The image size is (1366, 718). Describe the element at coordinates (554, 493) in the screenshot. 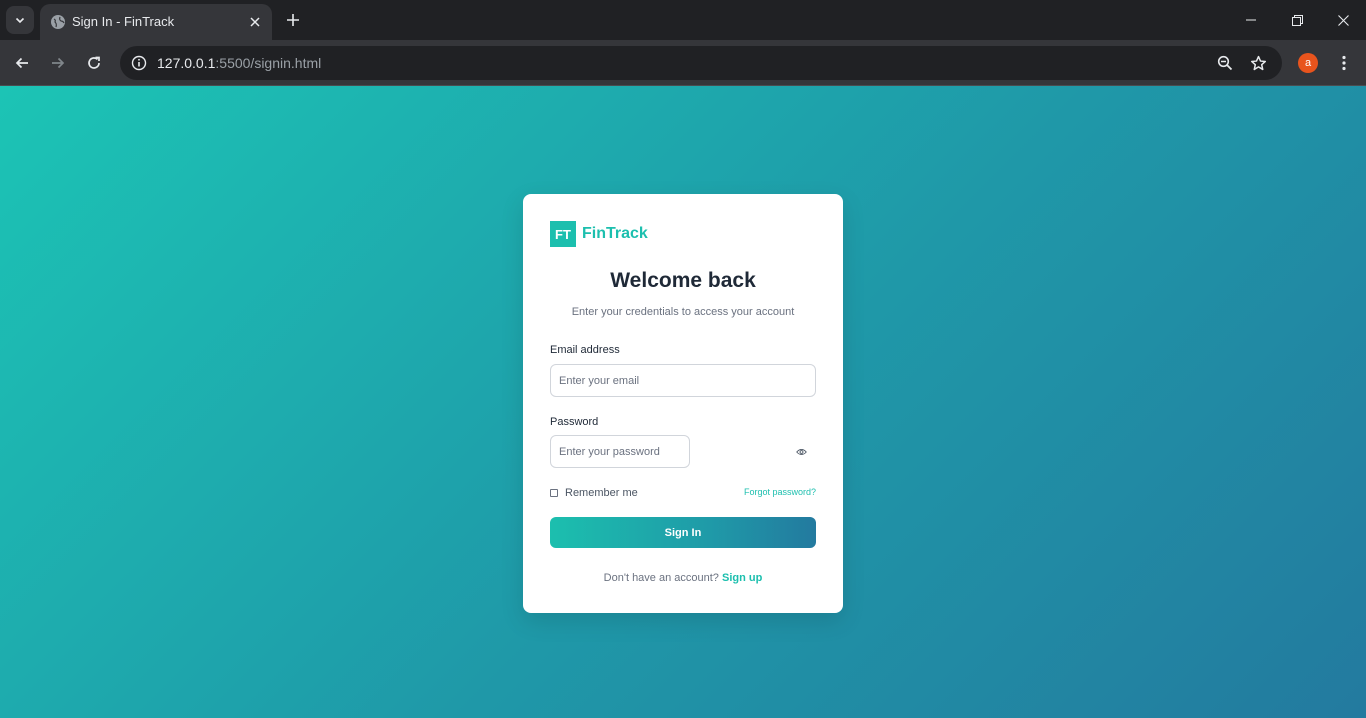

I see `remember-checkbox` at that location.